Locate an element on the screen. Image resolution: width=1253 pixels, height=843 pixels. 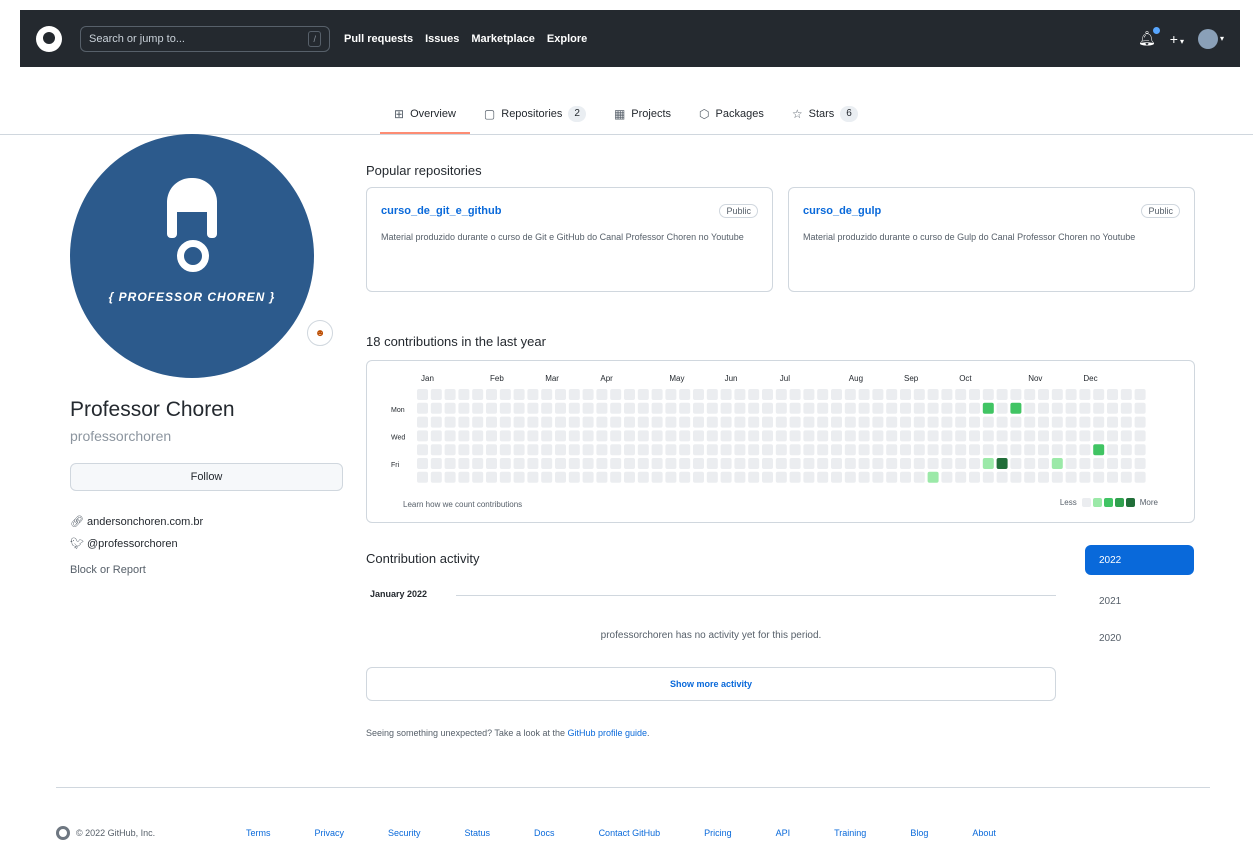
profile-guide-link: GitHub profile guide is located at coordinates (607, 733).